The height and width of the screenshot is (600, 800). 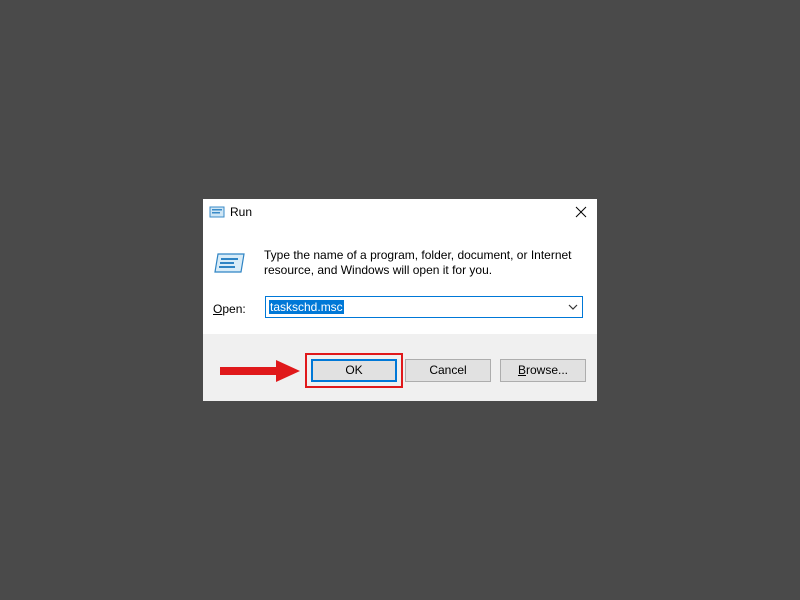 I want to click on close-icon, so click(x=581, y=212).